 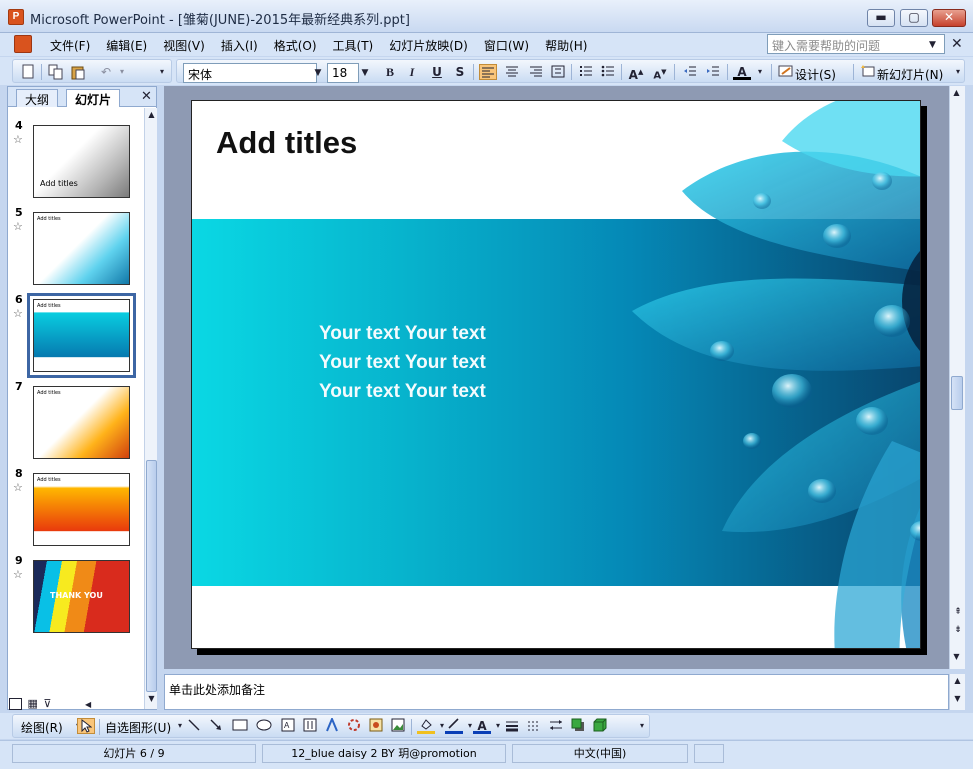 What do you see at coordinates (376, 726) in the screenshot?
I see `clipart-tool-icon` at bounding box center [376, 726].